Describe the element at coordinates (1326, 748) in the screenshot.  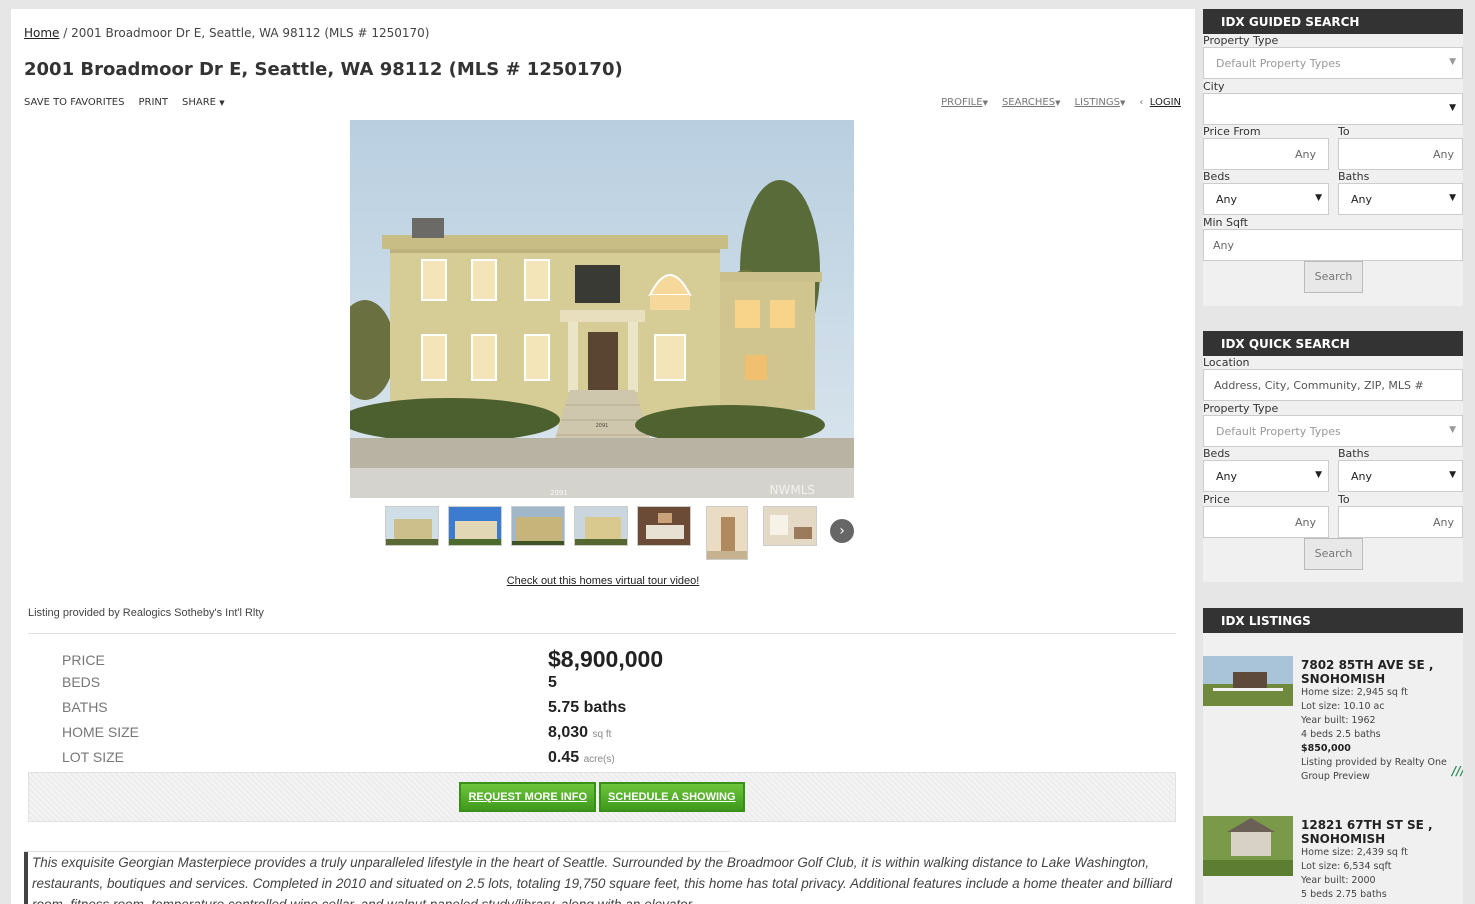
I see `listing-price: $850,000` at that location.